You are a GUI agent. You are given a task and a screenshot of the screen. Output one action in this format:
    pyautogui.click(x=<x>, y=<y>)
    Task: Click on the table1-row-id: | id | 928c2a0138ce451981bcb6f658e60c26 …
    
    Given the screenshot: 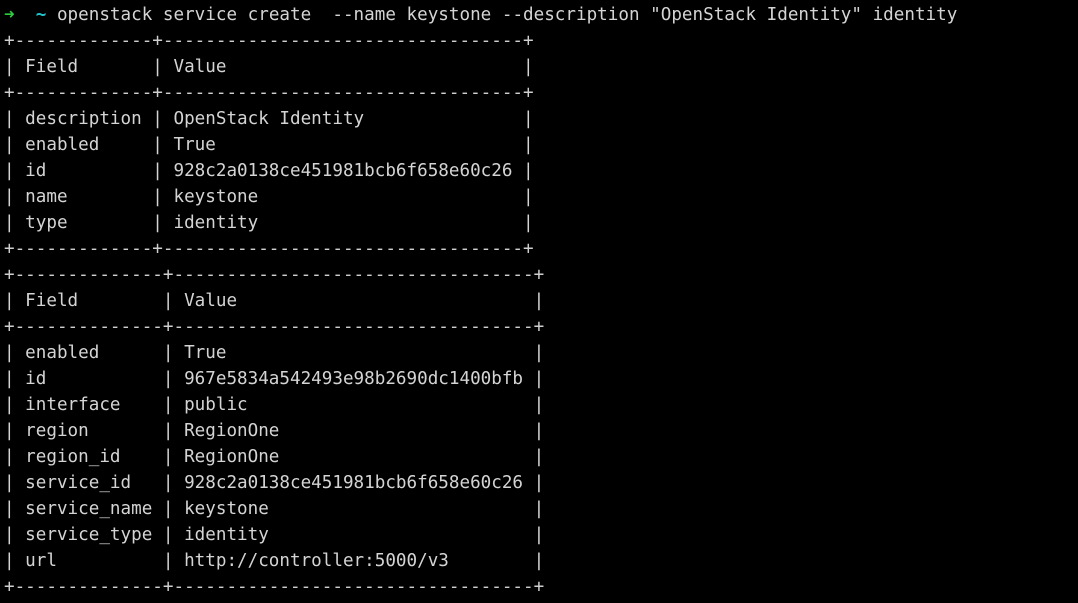 What is the action you would take?
    pyautogui.click(x=269, y=171)
    